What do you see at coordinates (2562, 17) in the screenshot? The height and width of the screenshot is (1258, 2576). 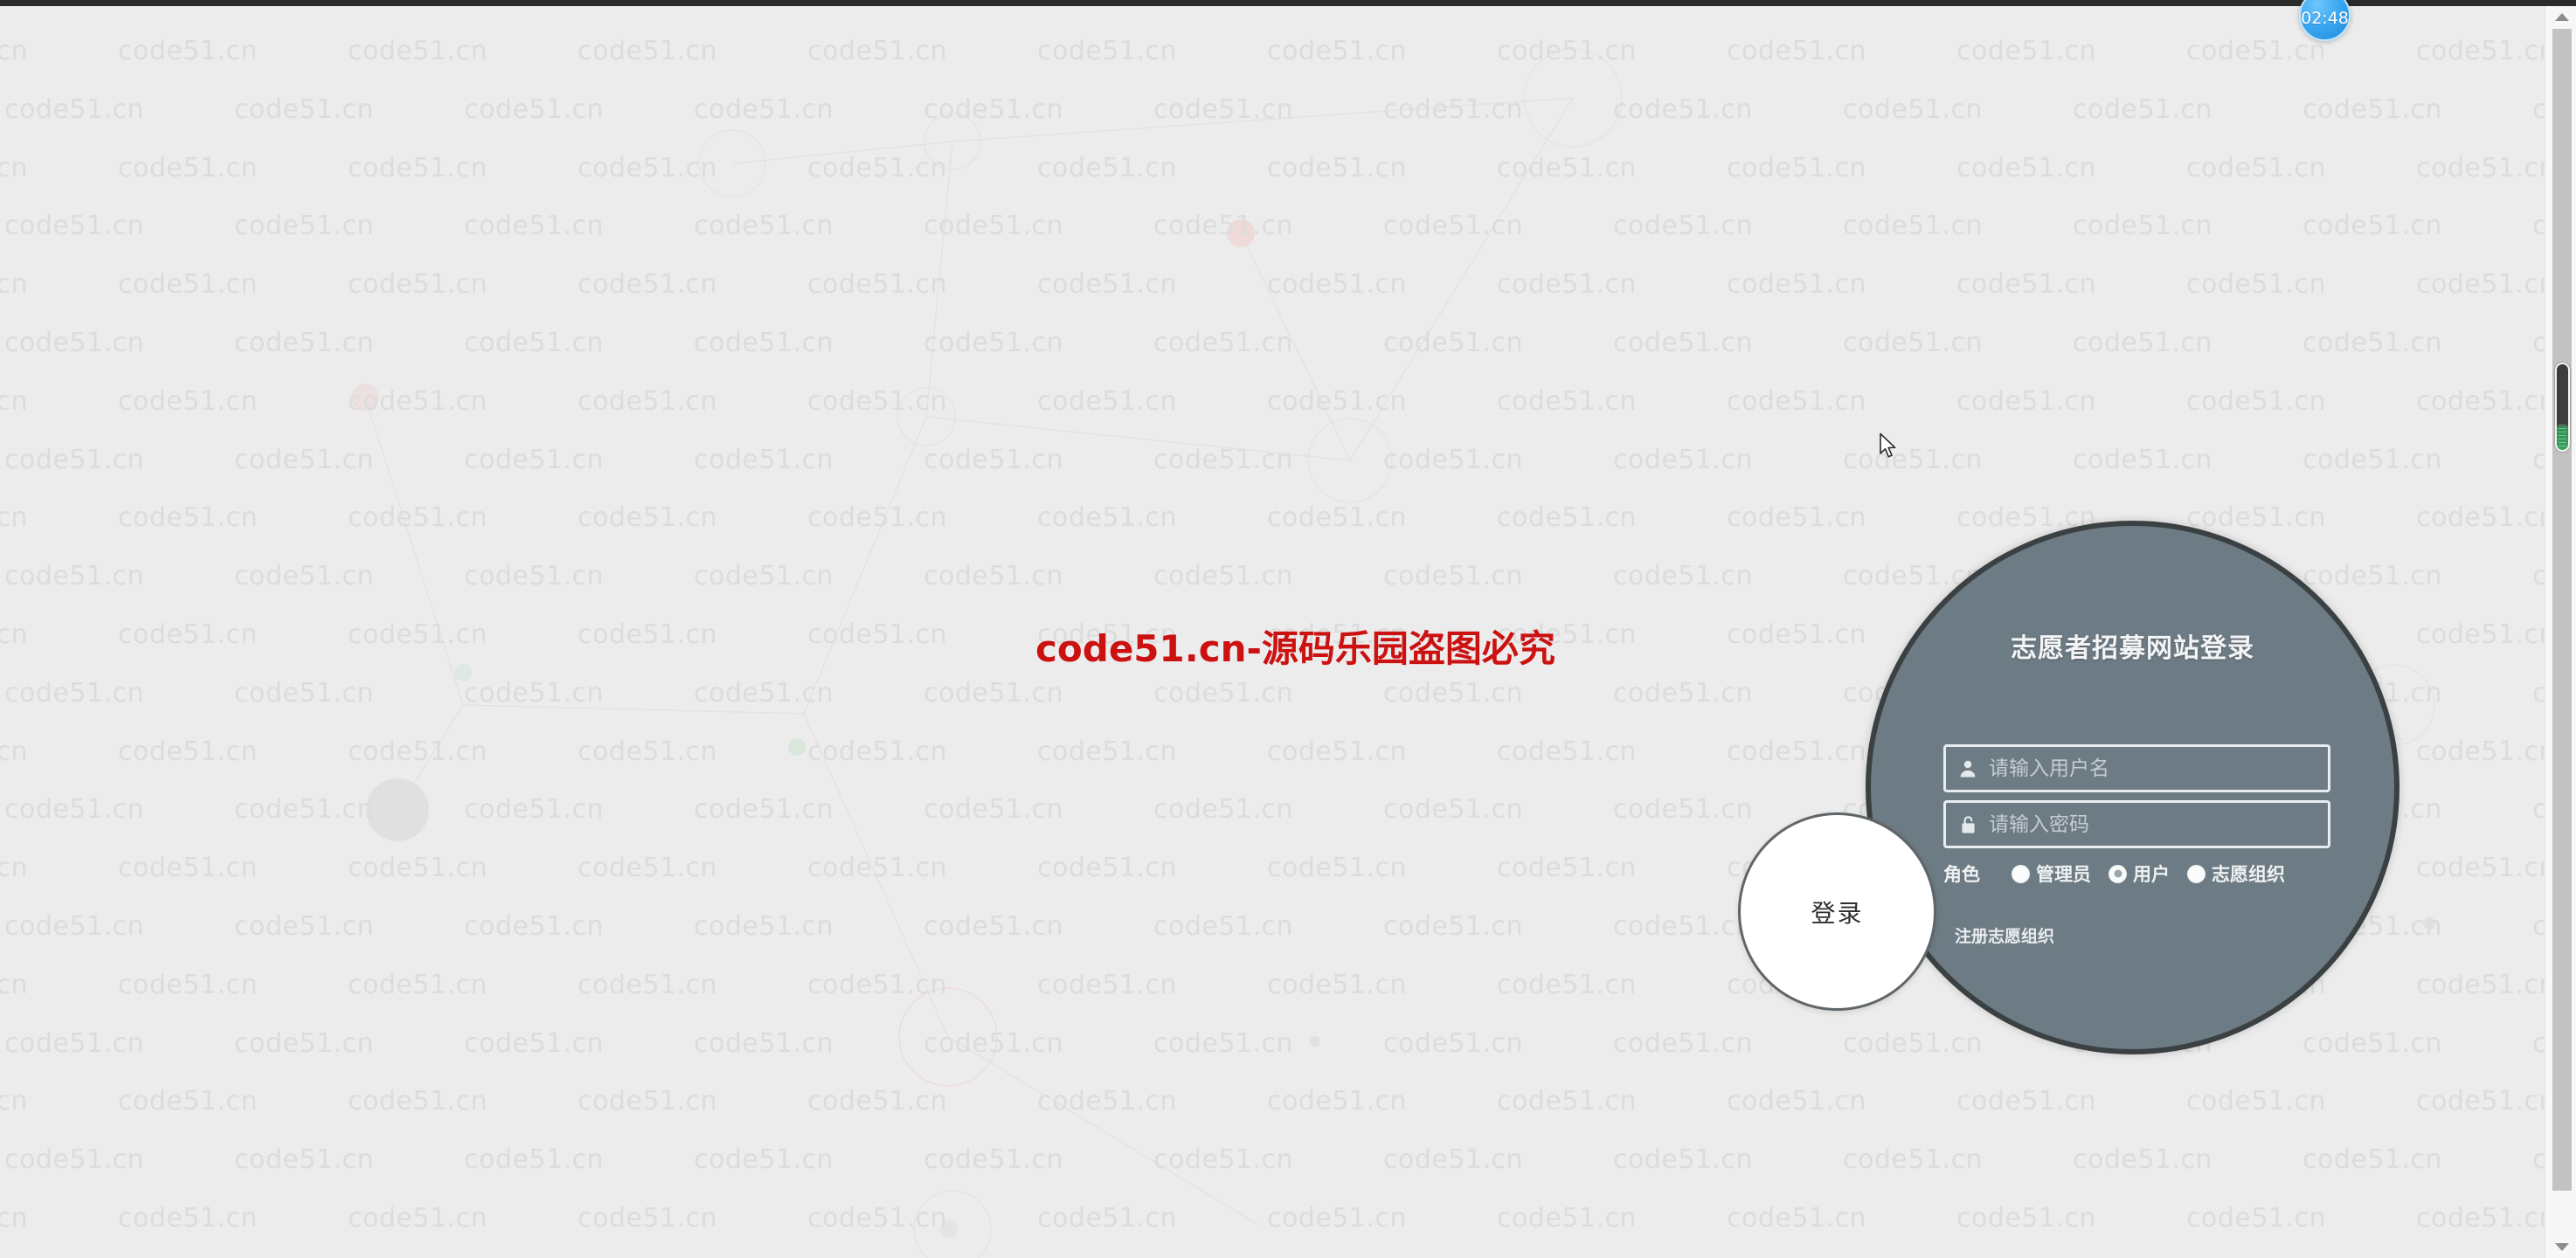 I see `scrollbar-arrow-up-icon` at bounding box center [2562, 17].